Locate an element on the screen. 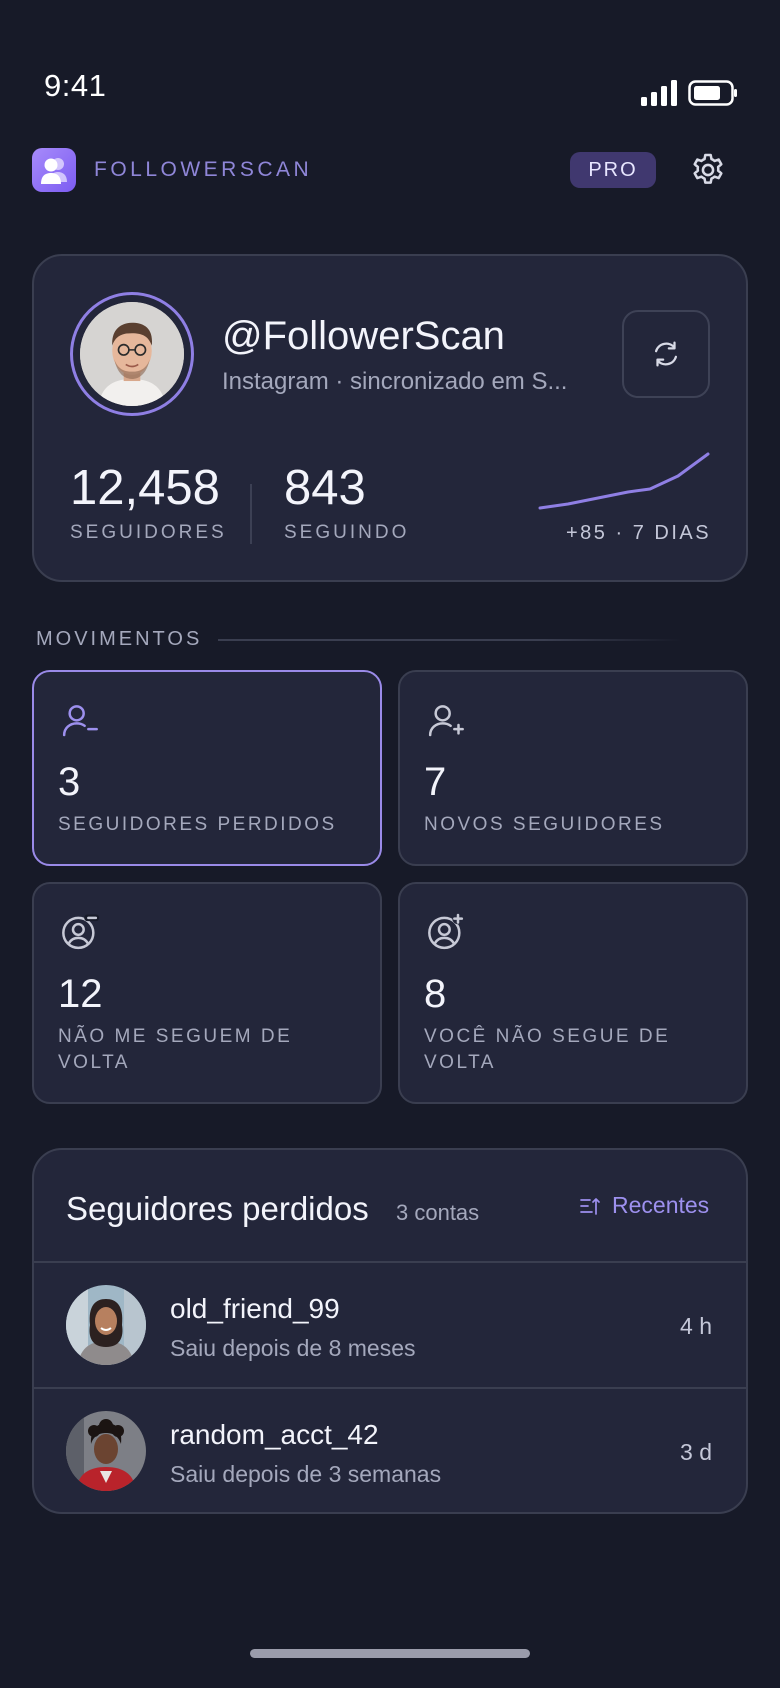 This screenshot has height=1688, width=780. followers-count: 12,458 is located at coordinates (145, 488).